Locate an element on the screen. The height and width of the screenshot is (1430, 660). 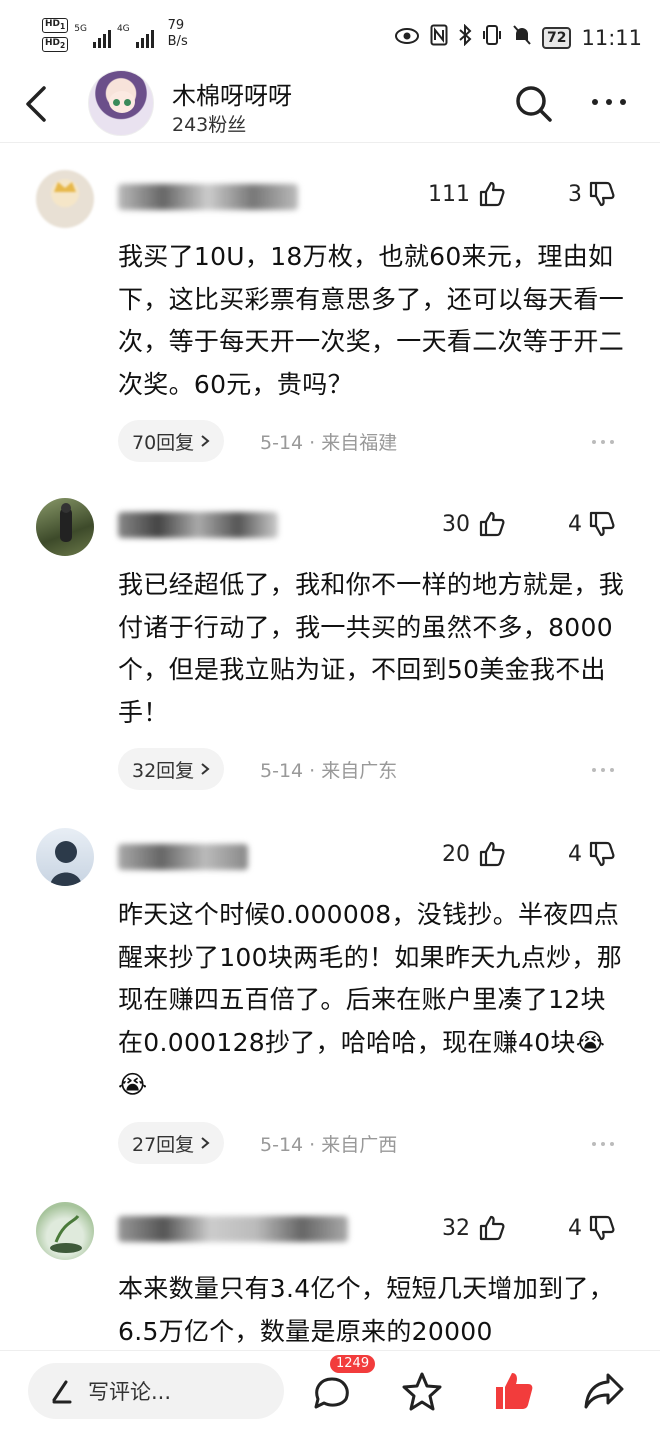
network-type-2: 4G is located at coordinates (123, 29).